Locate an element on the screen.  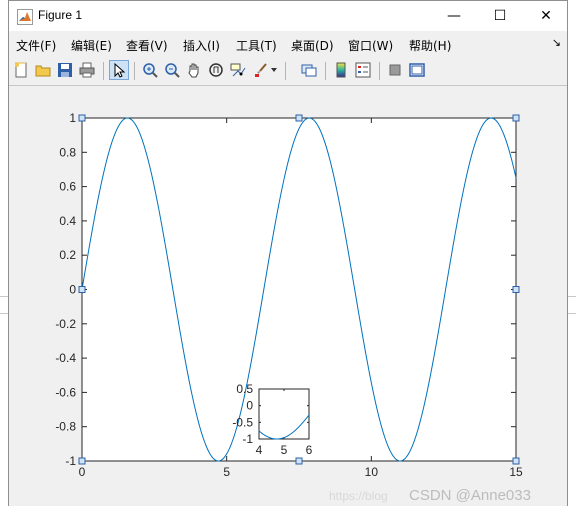
main-axes-y-tick-label: 1 is located at coordinates (72, 118).